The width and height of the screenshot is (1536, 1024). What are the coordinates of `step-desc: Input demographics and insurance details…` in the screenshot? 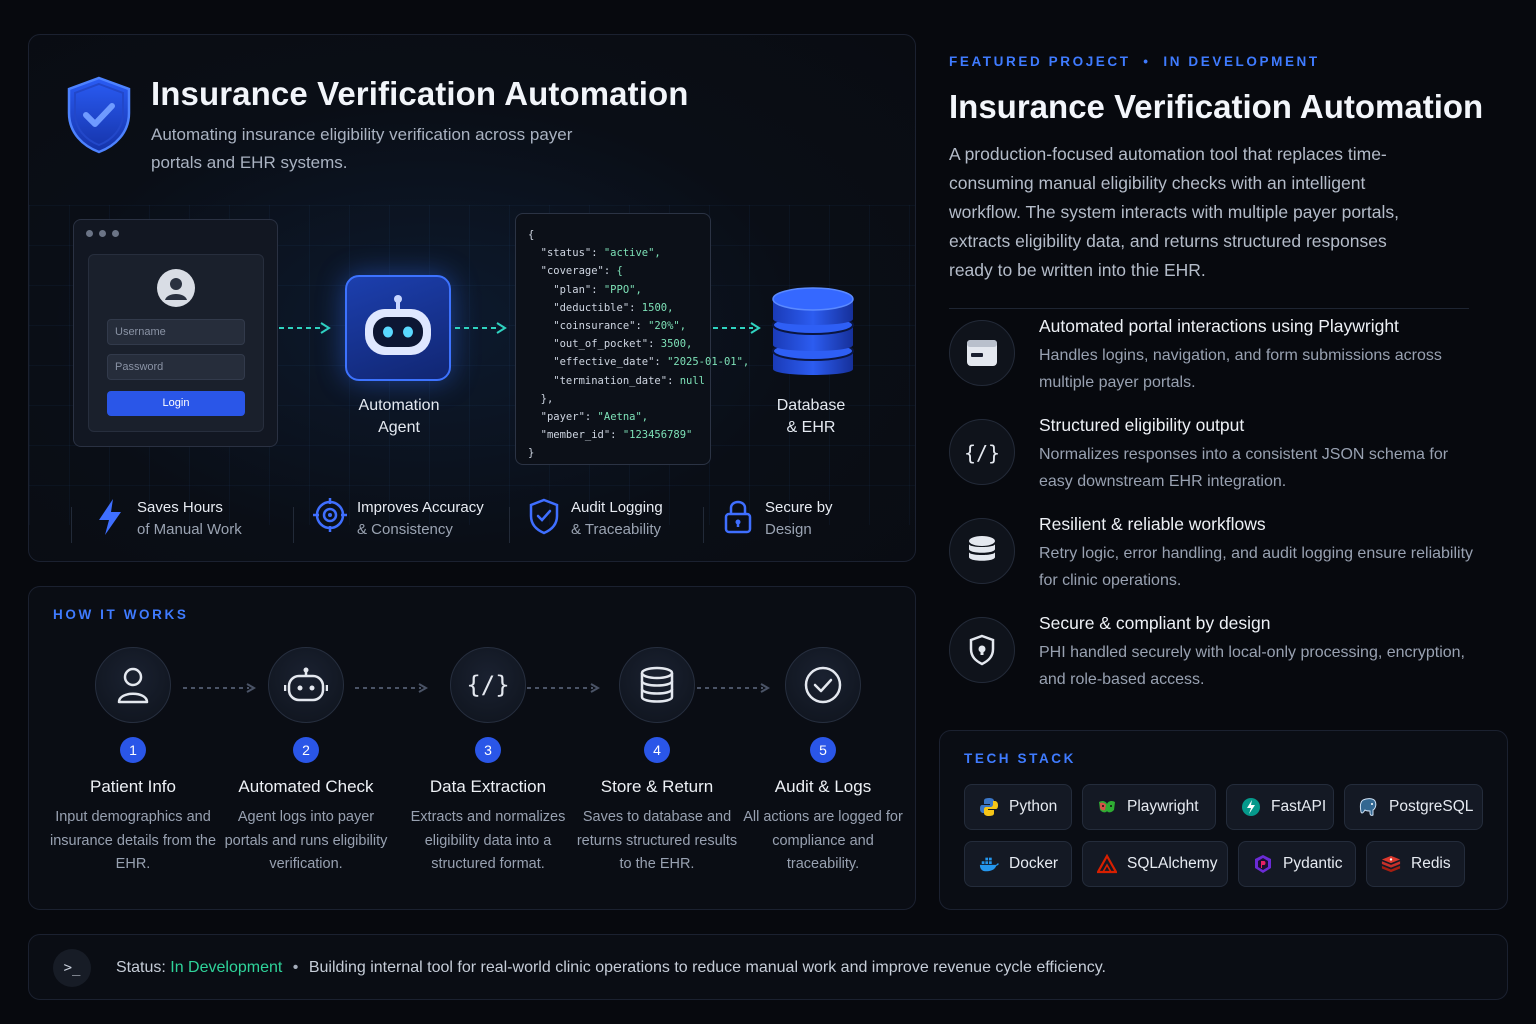 It's located at (133, 840).